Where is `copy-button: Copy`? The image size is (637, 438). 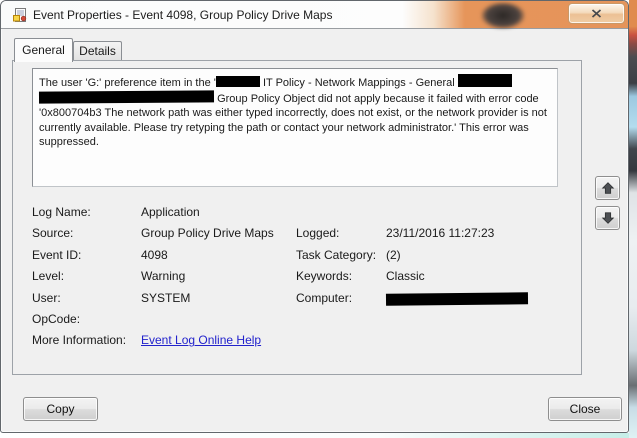
copy-button: Copy is located at coordinates (60, 409).